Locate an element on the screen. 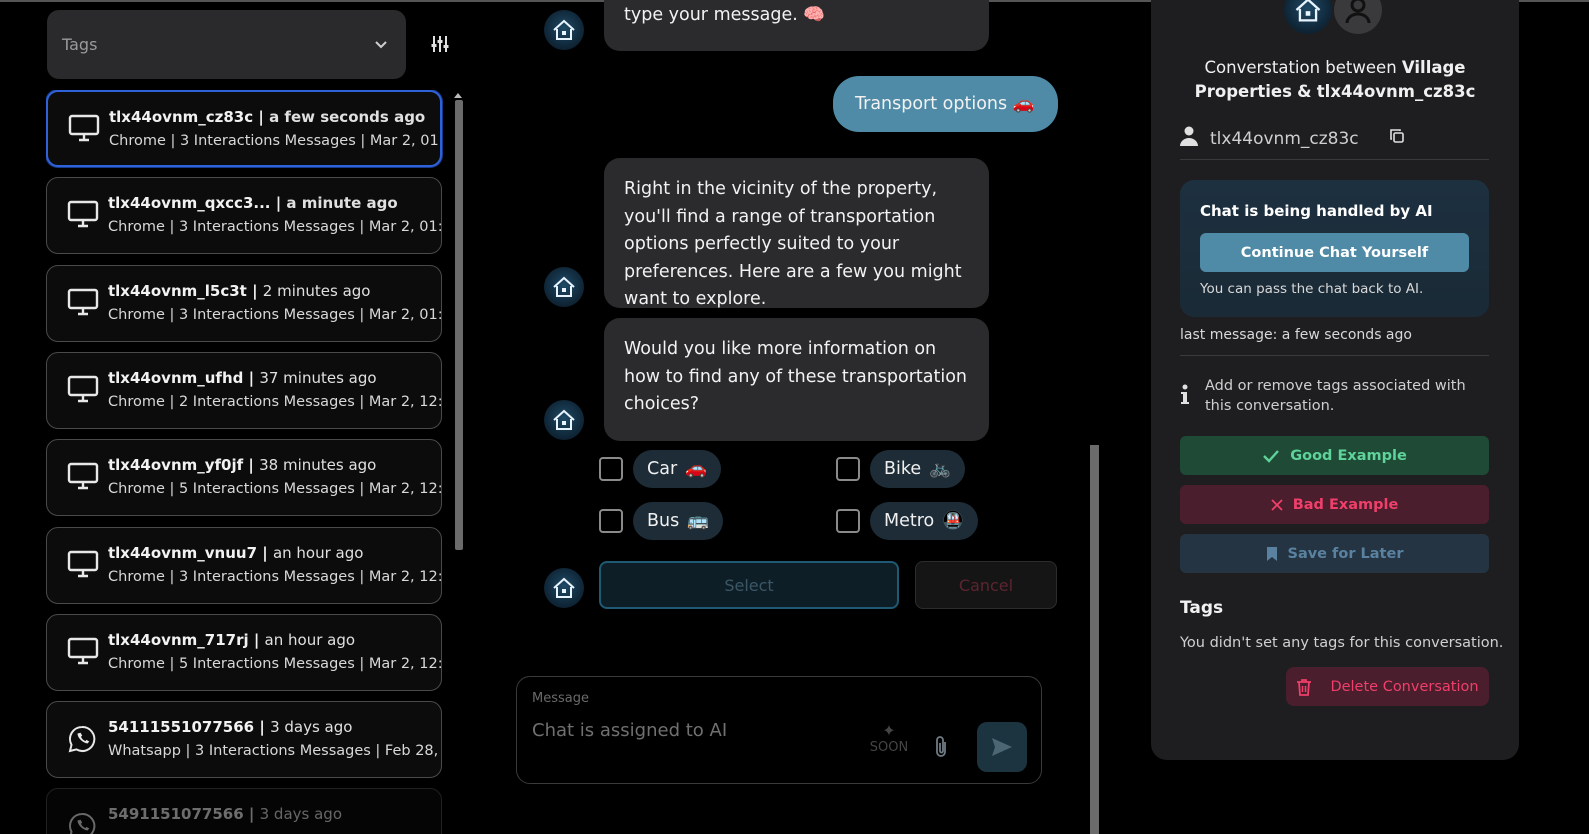  option-car: Car 🚗 is located at coordinates (660, 469).